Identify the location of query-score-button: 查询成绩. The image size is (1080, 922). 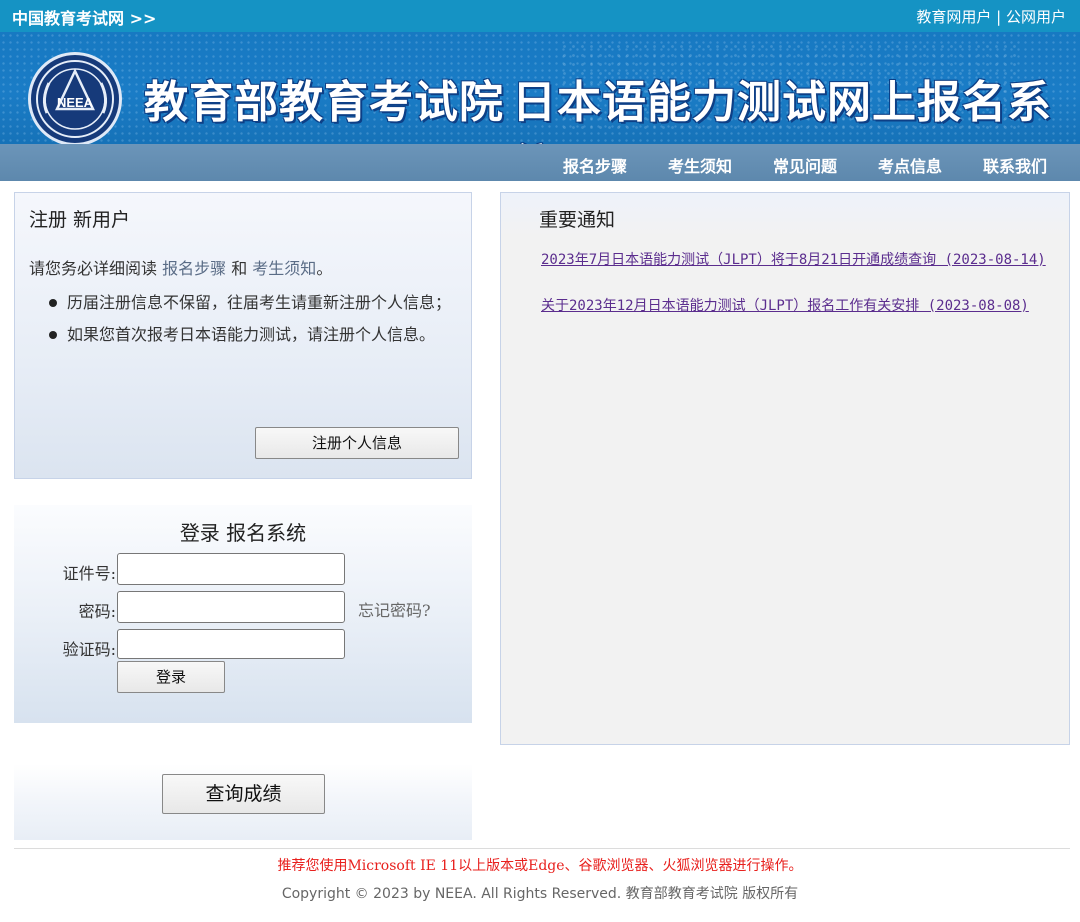
(243, 794).